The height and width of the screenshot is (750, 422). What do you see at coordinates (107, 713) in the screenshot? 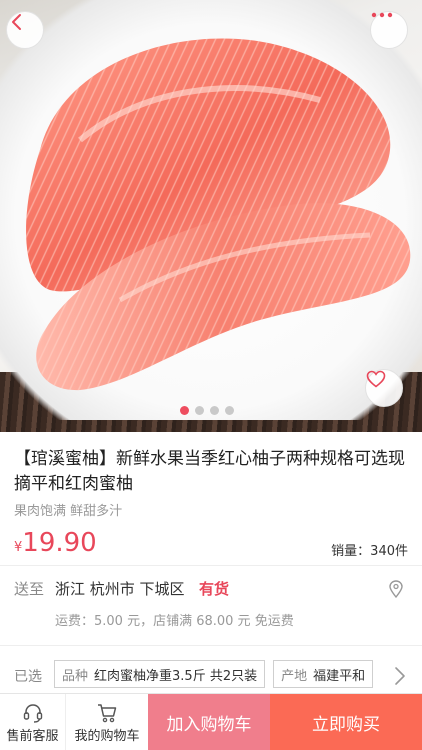
I see `cart-icon` at bounding box center [107, 713].